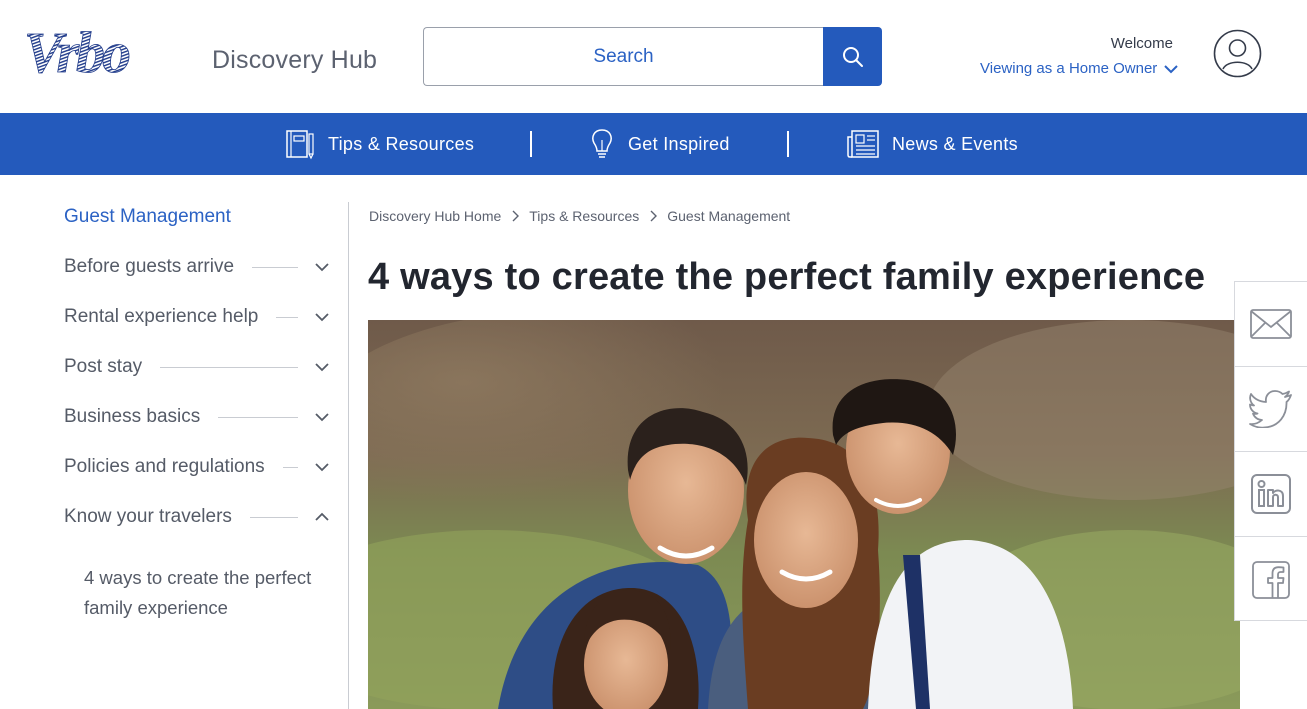 The height and width of the screenshot is (709, 1307). Describe the element at coordinates (161, 316) in the screenshot. I see `sidebar-item-label: Rental experience help` at that location.